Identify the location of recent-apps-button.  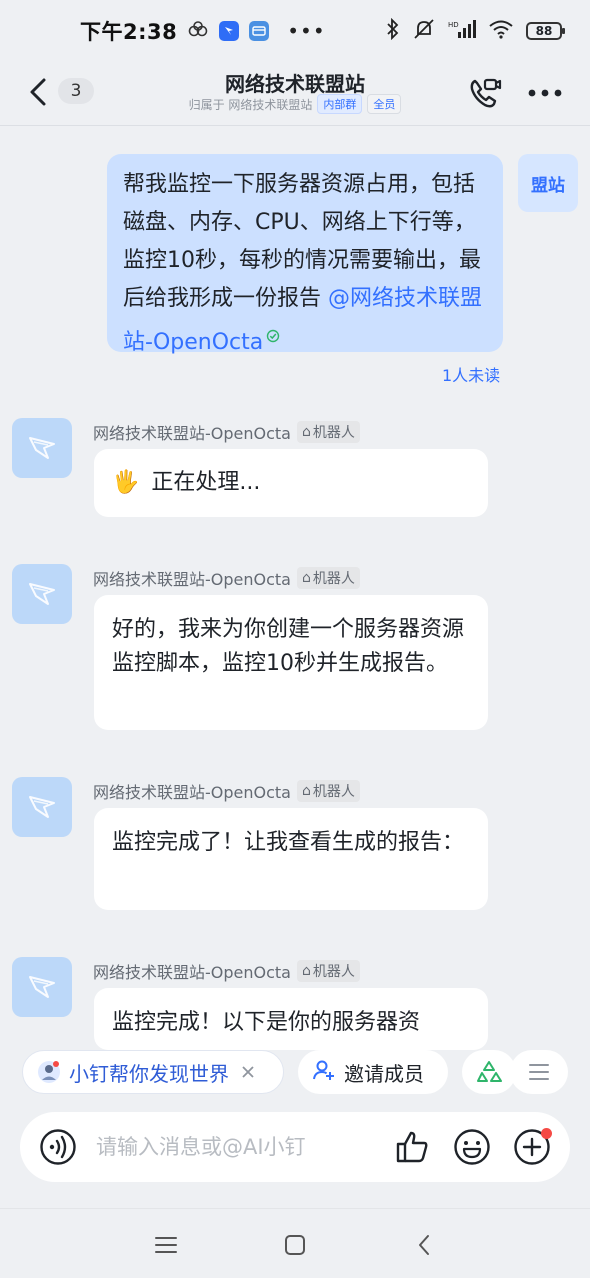
(166, 1245).